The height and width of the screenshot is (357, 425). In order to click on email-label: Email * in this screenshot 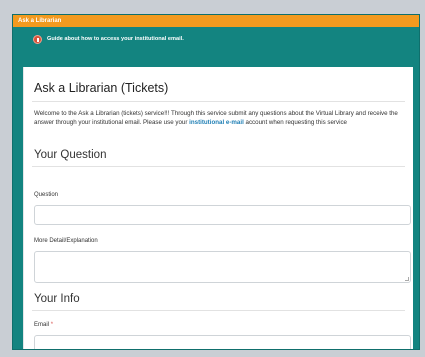, I will do `click(43, 325)`.